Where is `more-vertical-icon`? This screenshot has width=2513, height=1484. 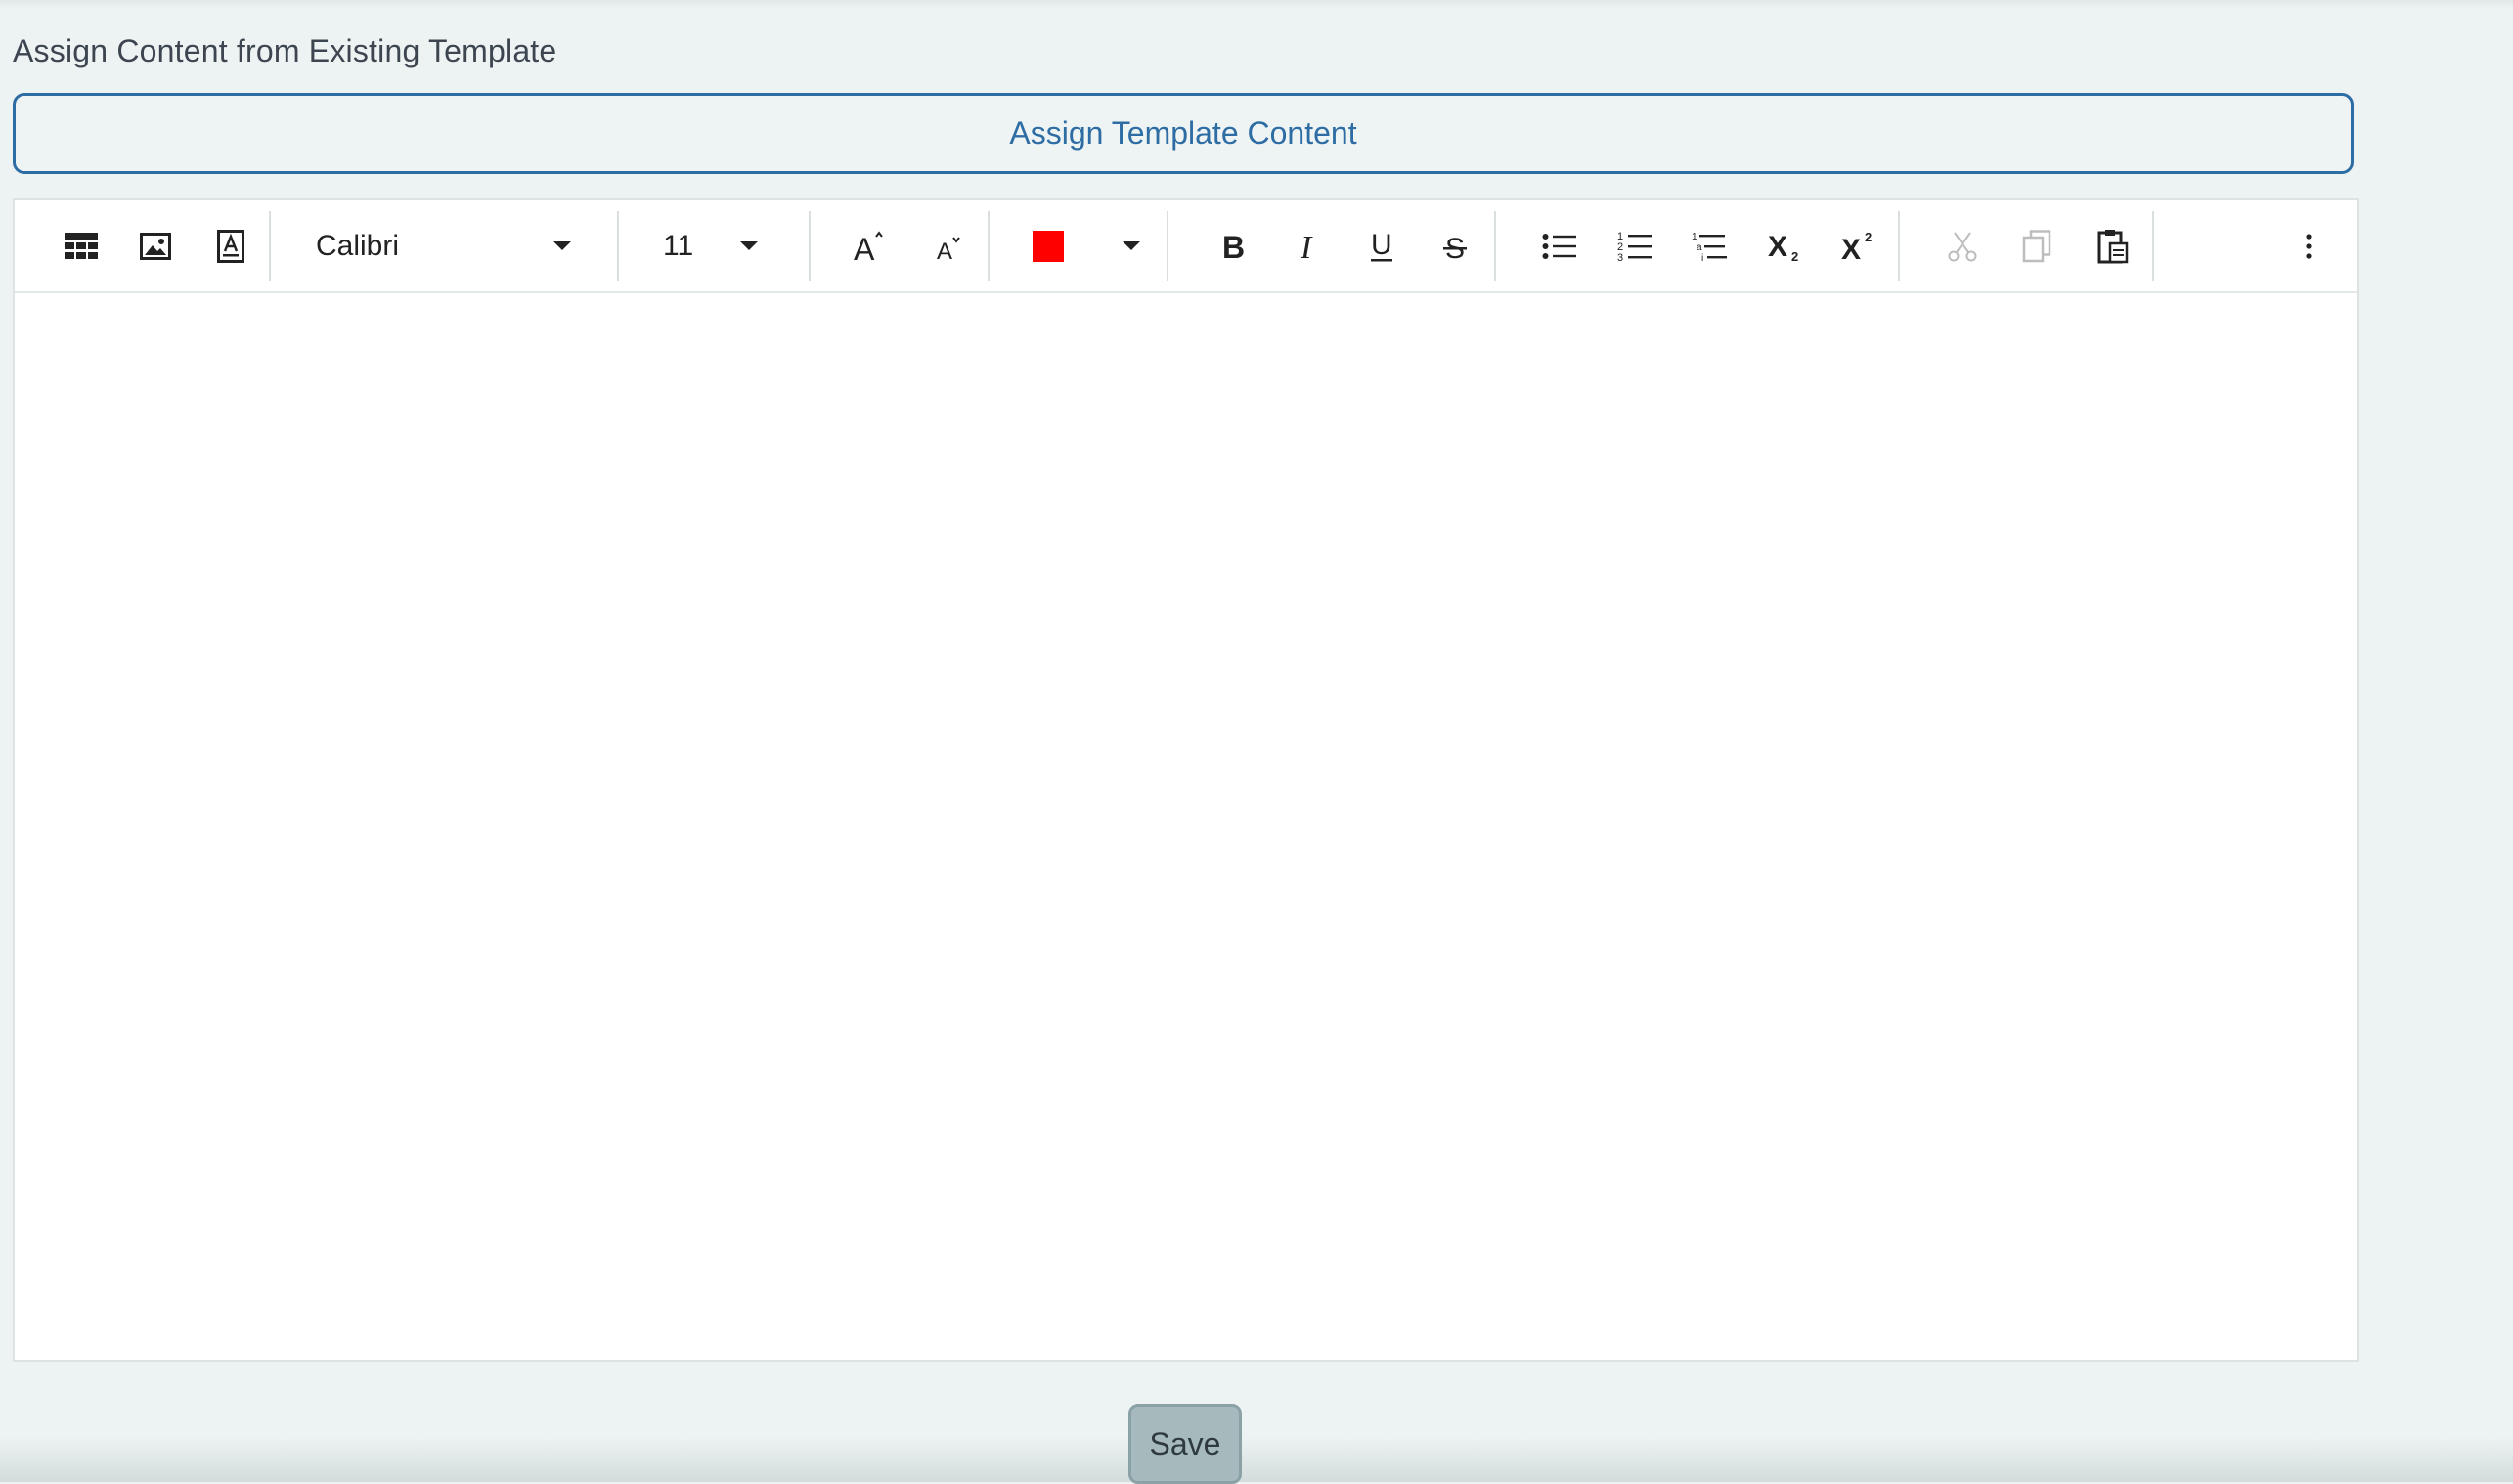
more-vertical-icon is located at coordinates (2309, 246).